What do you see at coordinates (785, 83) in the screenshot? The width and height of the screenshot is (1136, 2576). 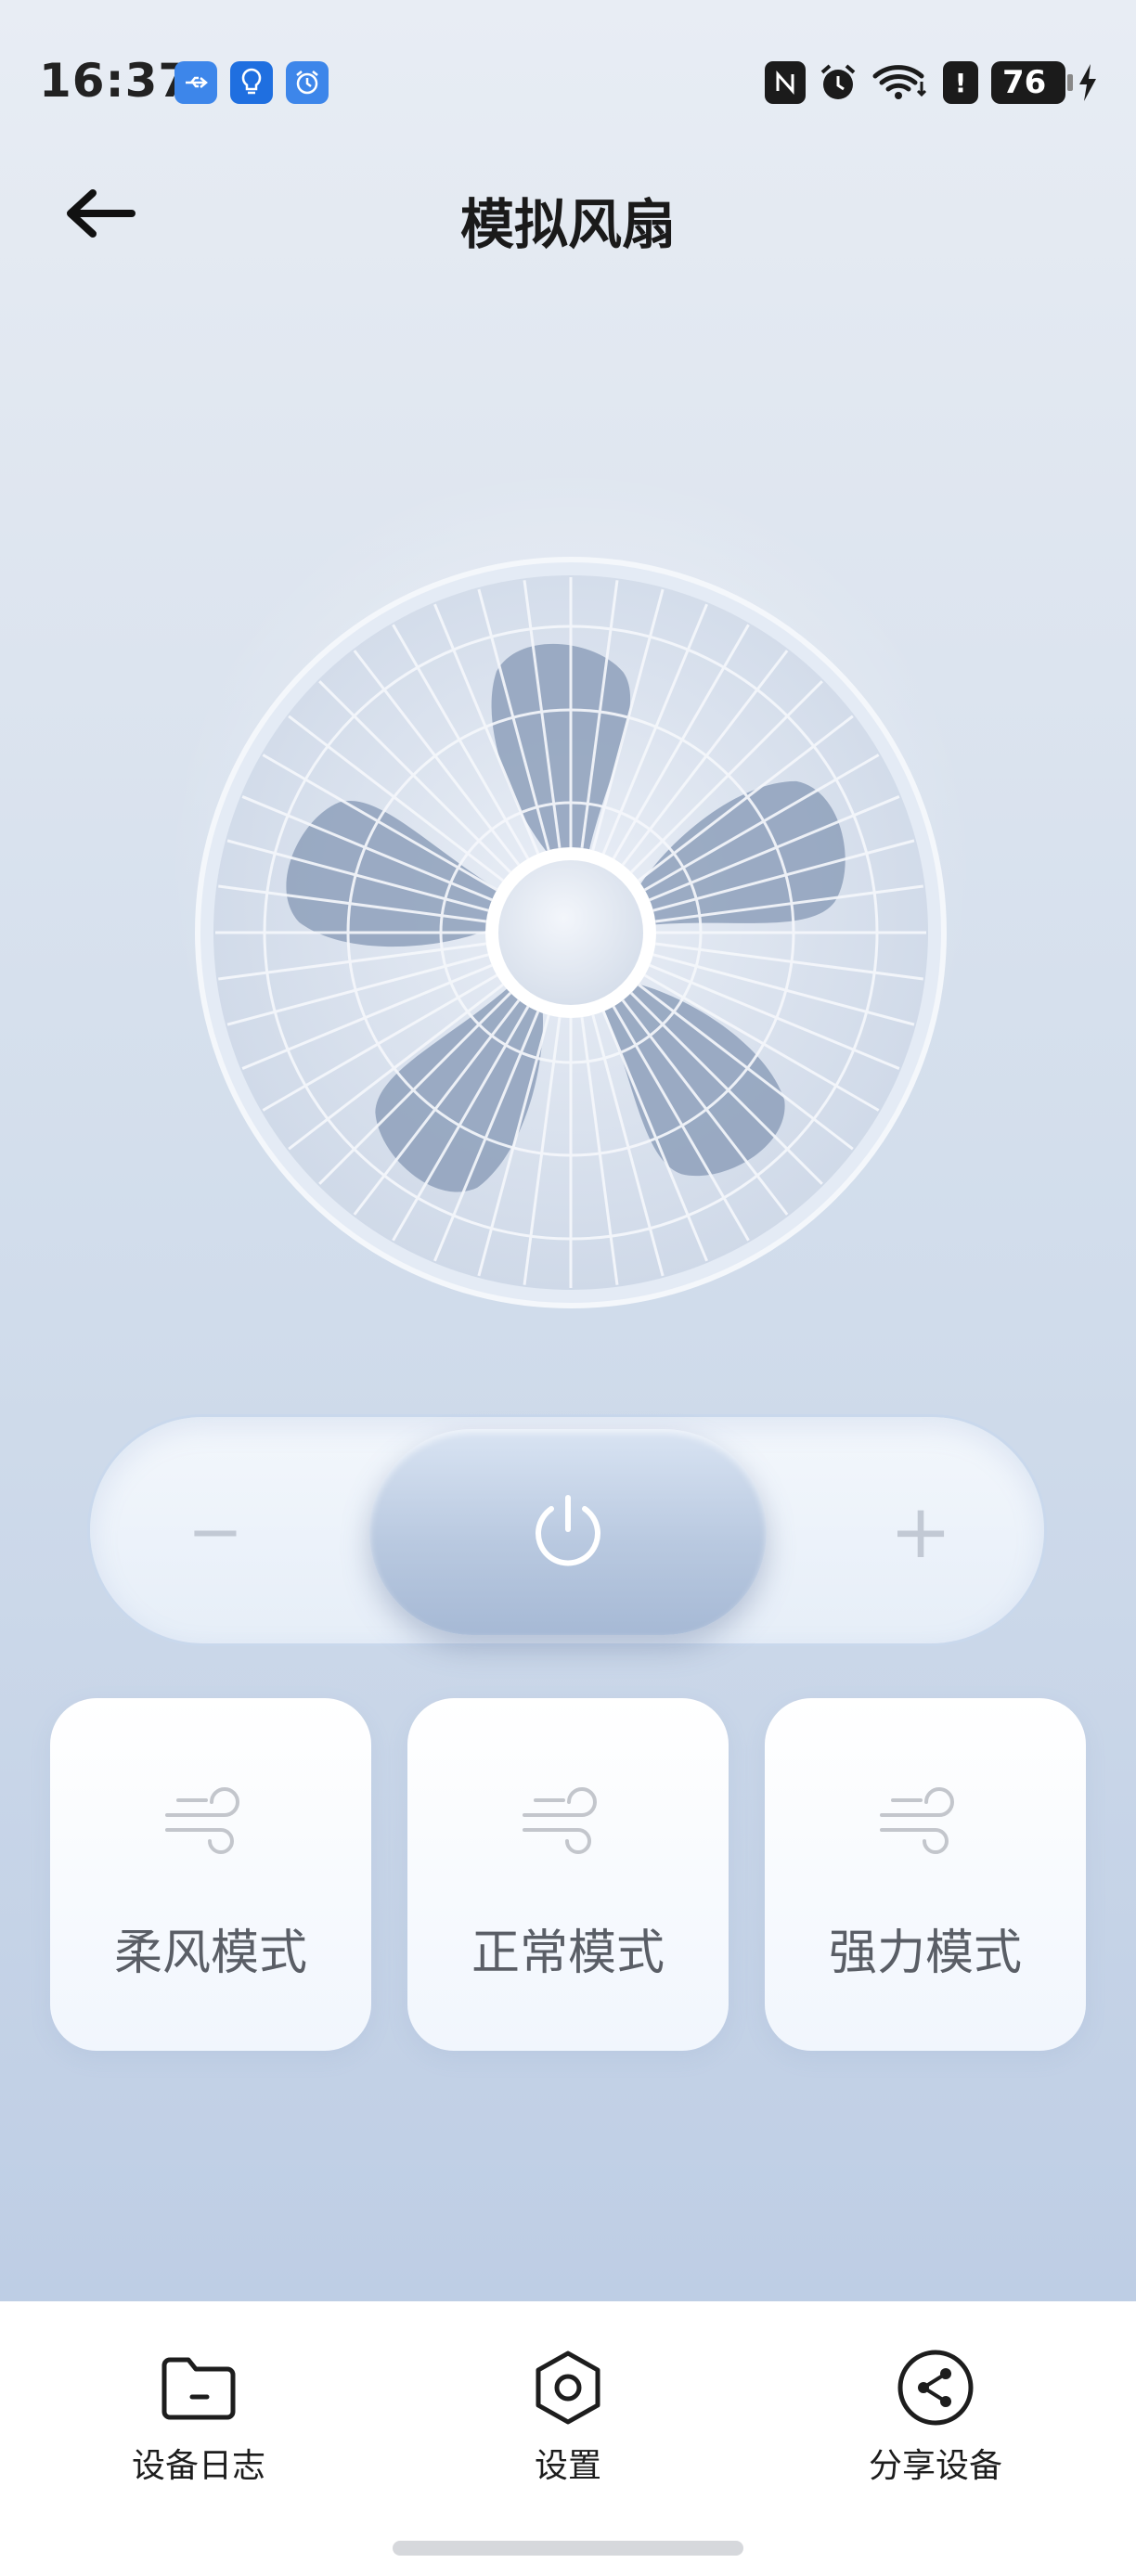 I see `nfc-icon` at bounding box center [785, 83].